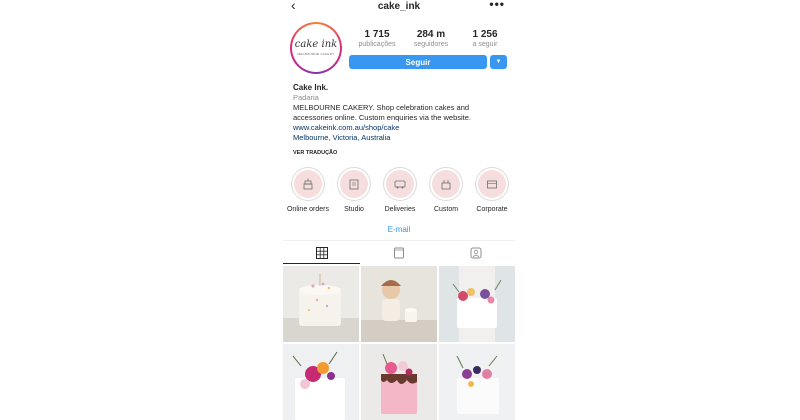  What do you see at coordinates (431, 34) in the screenshot?
I see `stat-followers-value: 284 m` at bounding box center [431, 34].